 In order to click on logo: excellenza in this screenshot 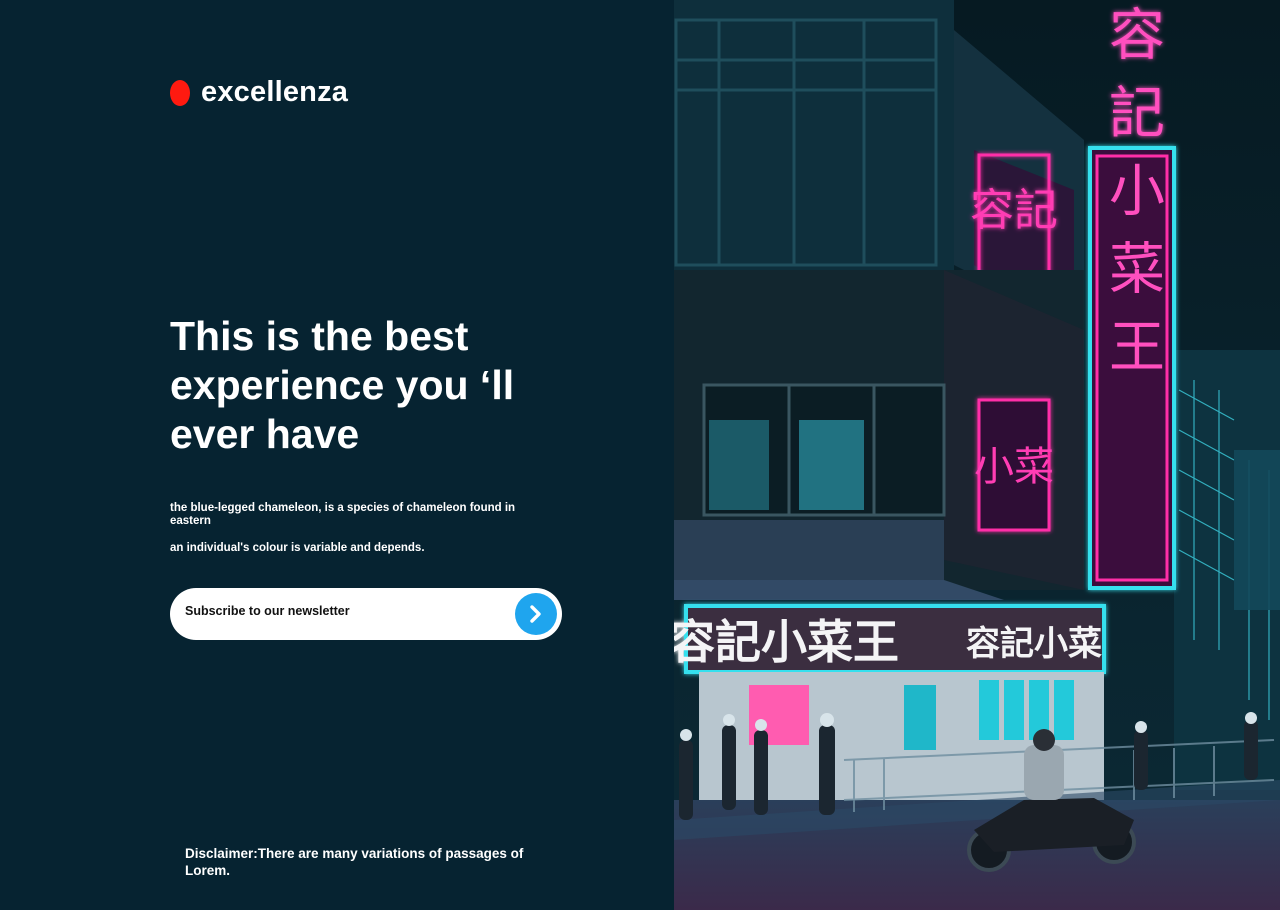, I will do `click(259, 92)`.